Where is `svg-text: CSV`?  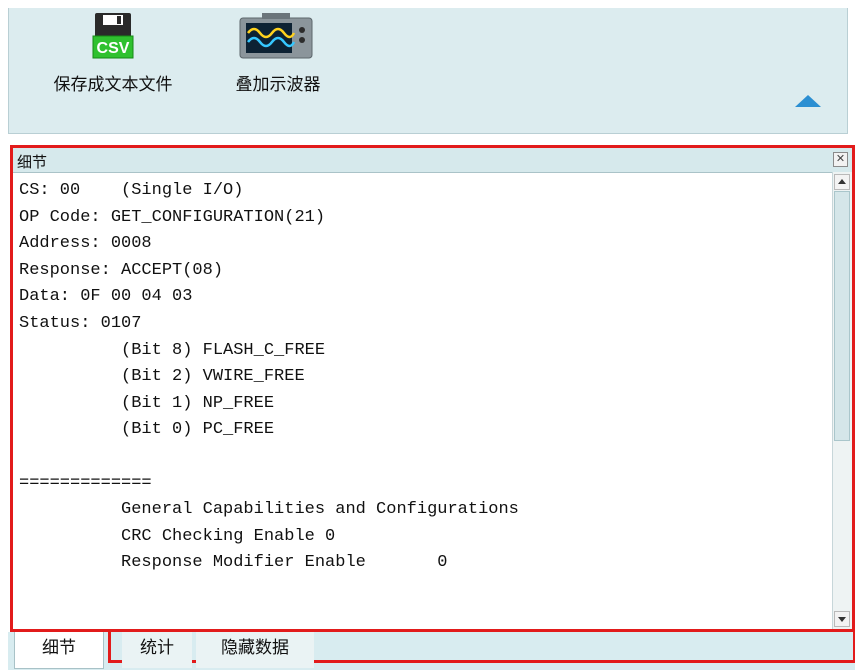
svg-text: CSV is located at coordinates (113, 48).